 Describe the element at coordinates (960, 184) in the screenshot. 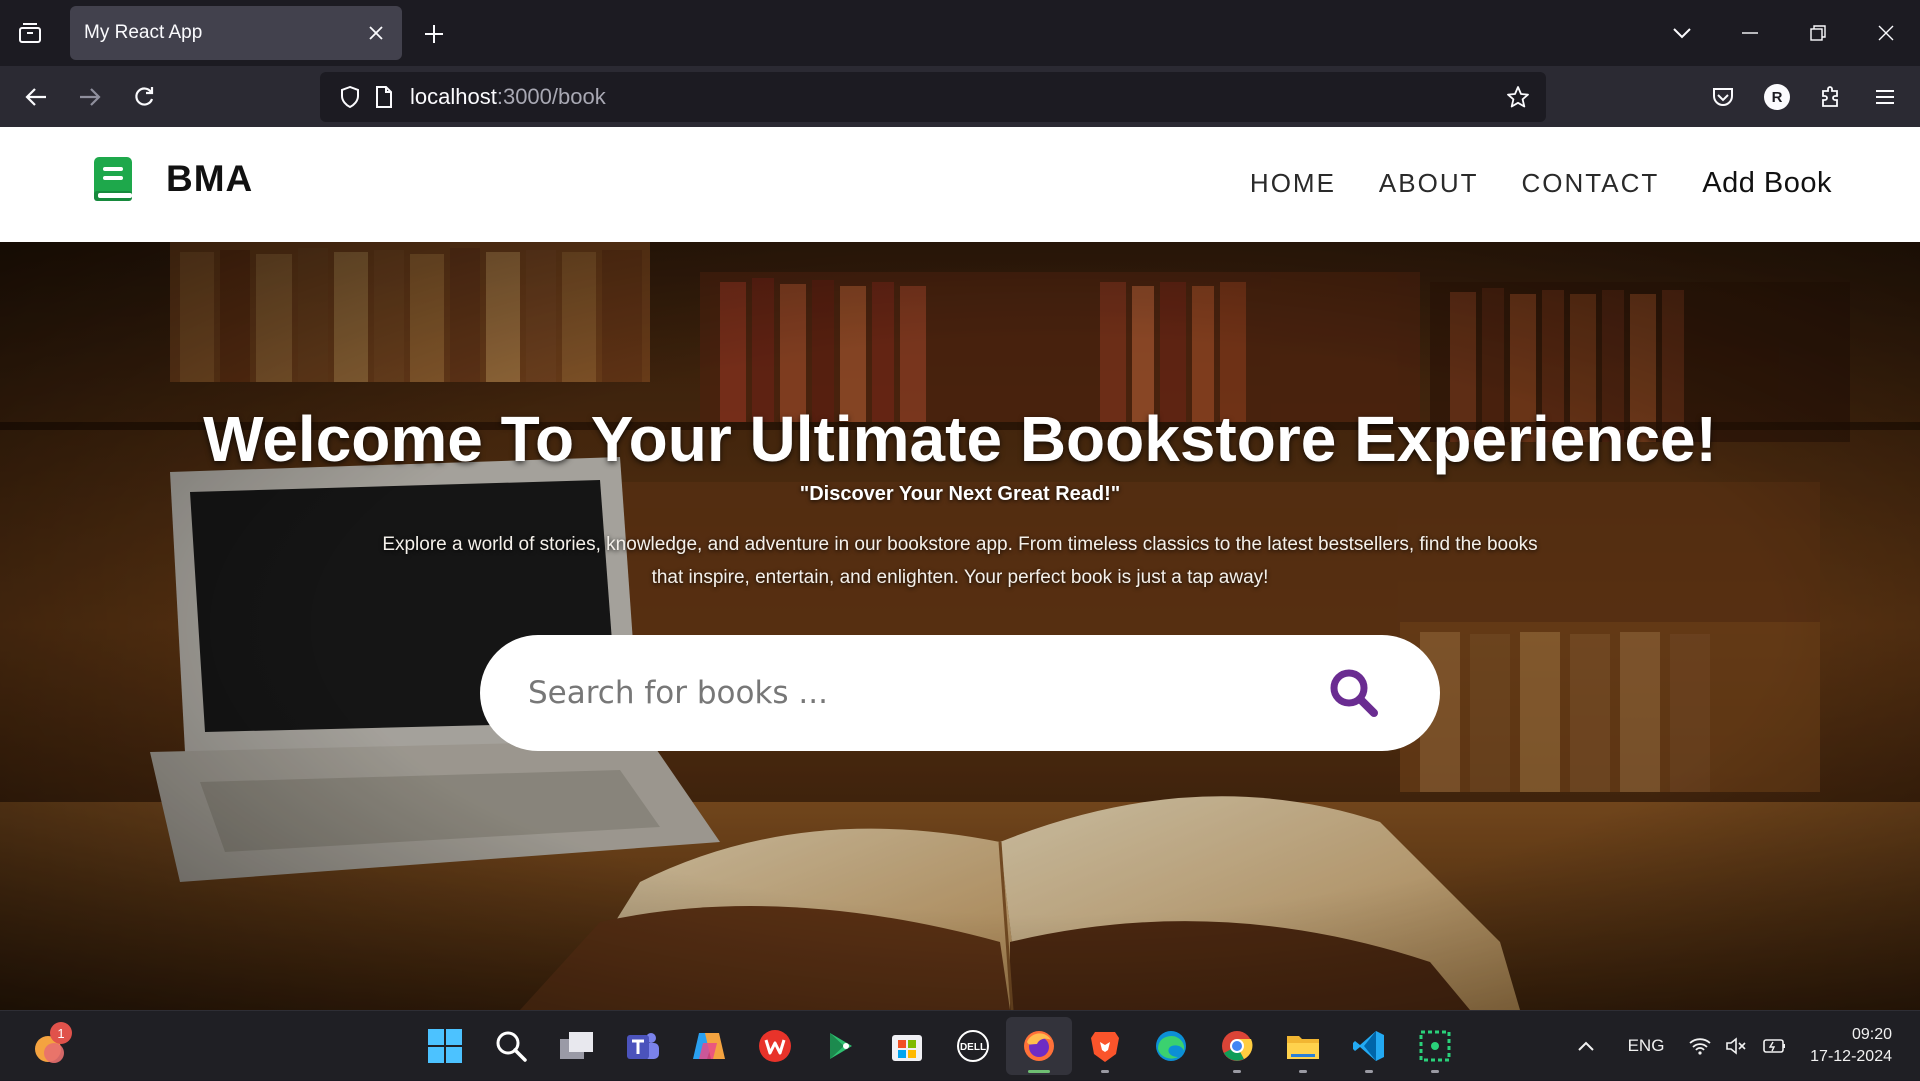

I see `site-header: BMA HOME ABOUT CONTACT Add Book` at that location.